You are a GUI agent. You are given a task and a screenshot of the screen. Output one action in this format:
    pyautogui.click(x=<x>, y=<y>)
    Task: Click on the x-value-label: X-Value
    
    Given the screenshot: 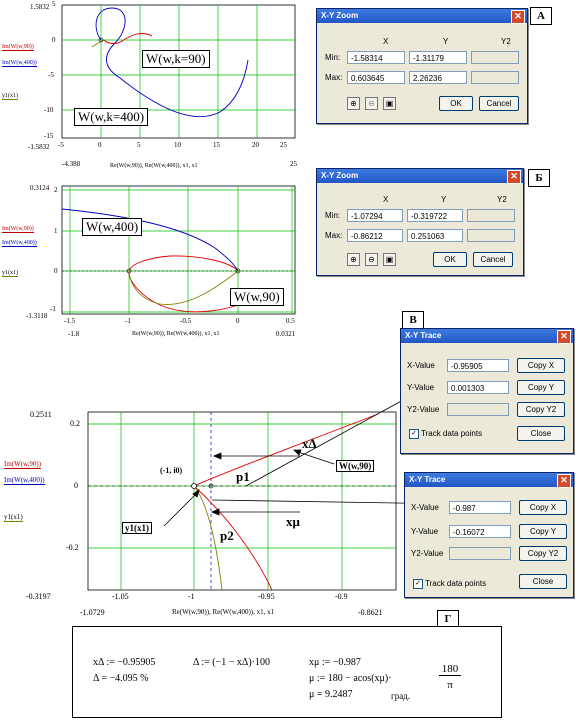 What is the action you would take?
    pyautogui.click(x=425, y=507)
    